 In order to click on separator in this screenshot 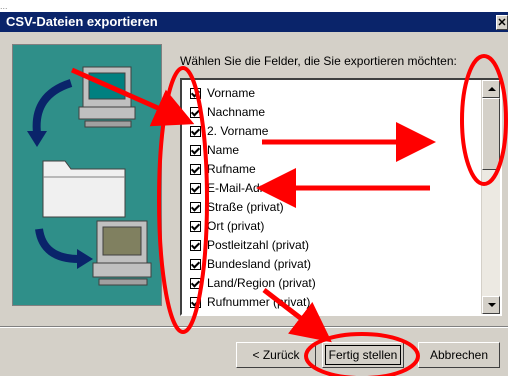, I will do `click(254, 327)`.